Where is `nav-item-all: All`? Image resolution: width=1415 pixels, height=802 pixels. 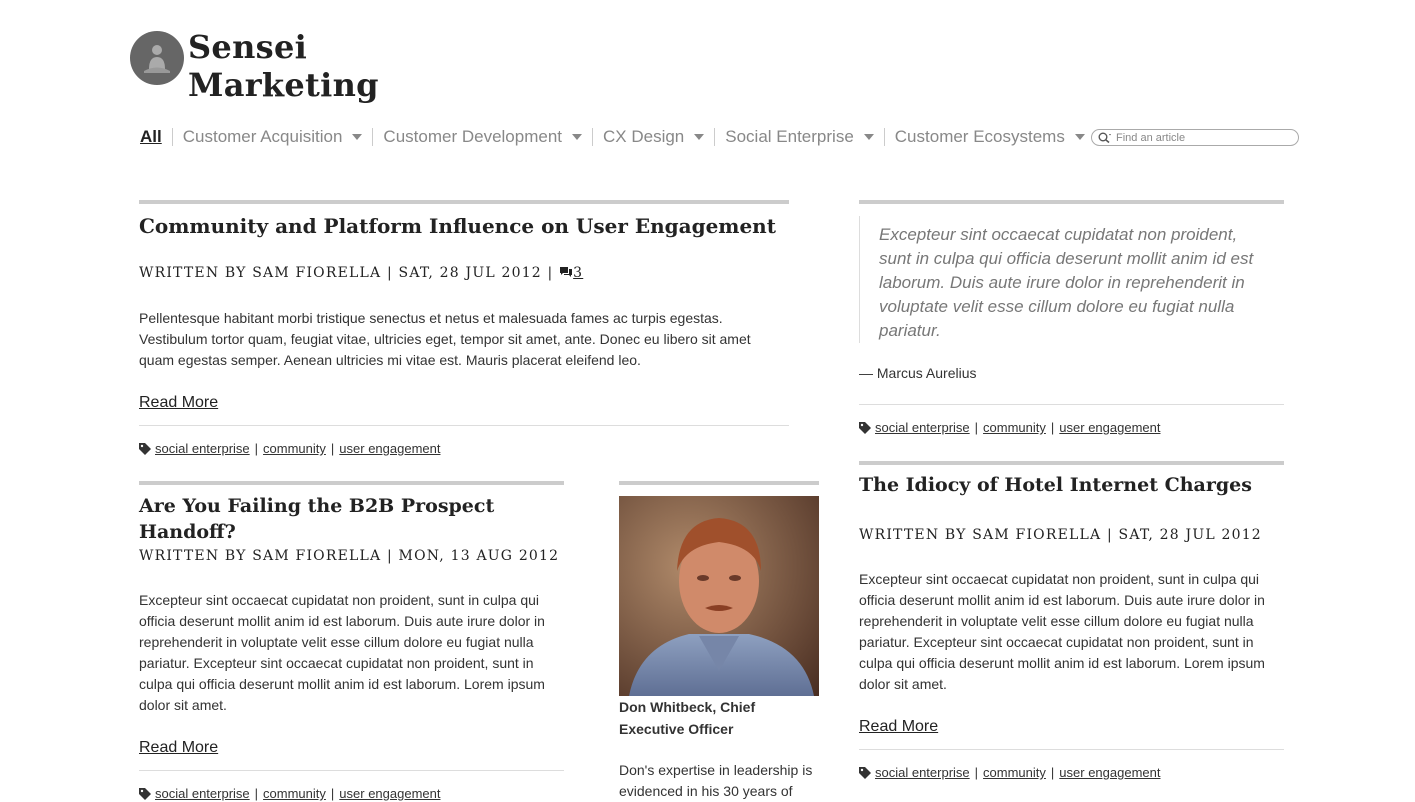
nav-item-all: All is located at coordinates (156, 136).